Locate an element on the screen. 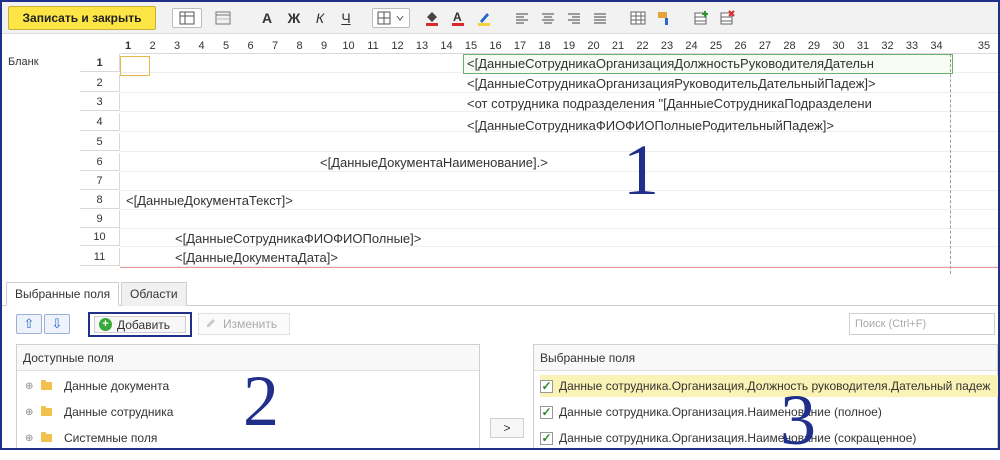  fill-color-icon is located at coordinates (432, 18).